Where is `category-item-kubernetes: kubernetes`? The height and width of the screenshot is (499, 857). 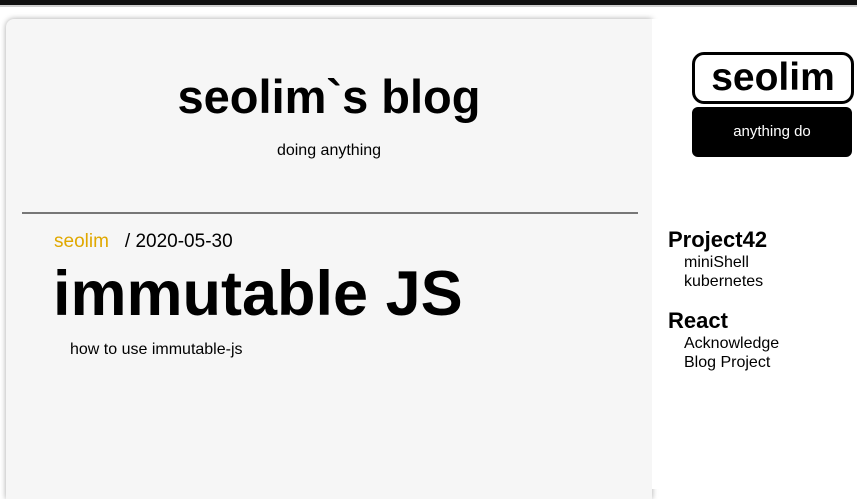 category-item-kubernetes: kubernetes is located at coordinates (717, 281).